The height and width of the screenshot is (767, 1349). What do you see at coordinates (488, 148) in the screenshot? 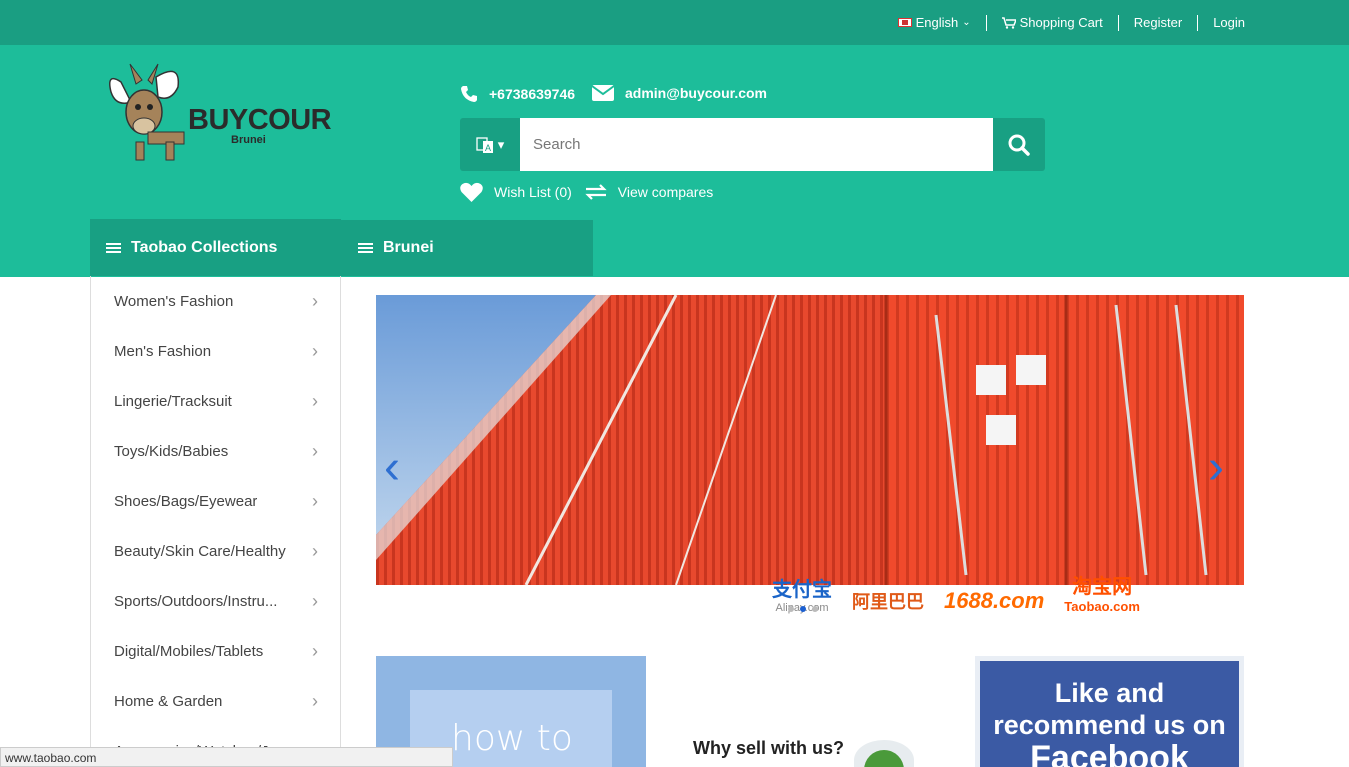
I see `svg-text: A` at bounding box center [488, 148].